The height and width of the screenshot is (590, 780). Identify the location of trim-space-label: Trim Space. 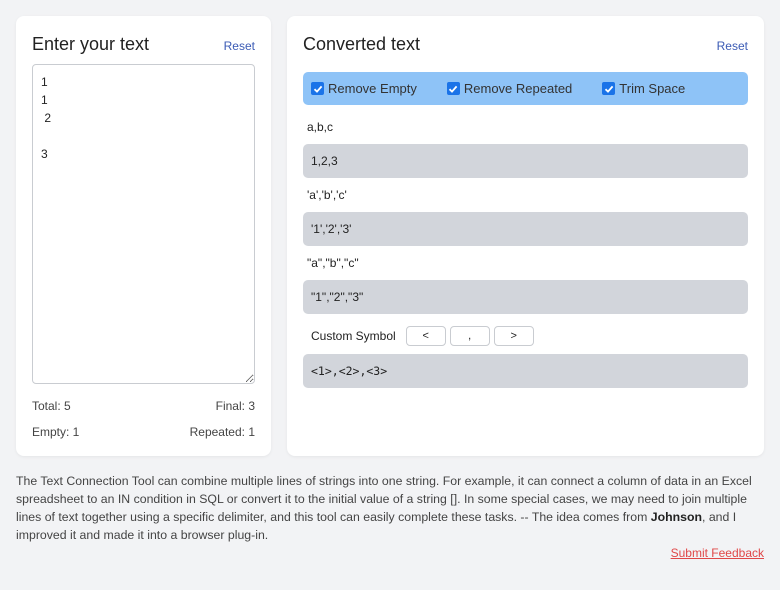
(652, 88).